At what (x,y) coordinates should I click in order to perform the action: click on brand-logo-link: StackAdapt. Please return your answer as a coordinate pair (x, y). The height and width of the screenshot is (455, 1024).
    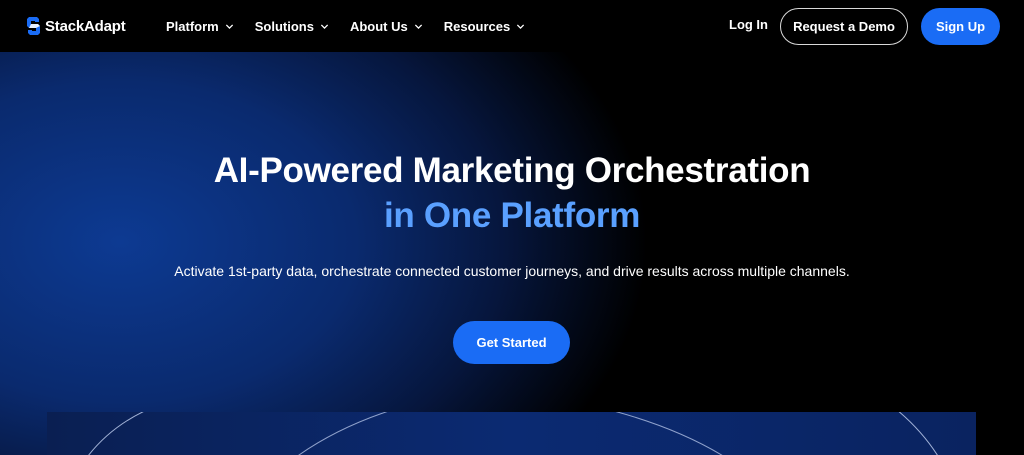
    Looking at the image, I should click on (76, 26).